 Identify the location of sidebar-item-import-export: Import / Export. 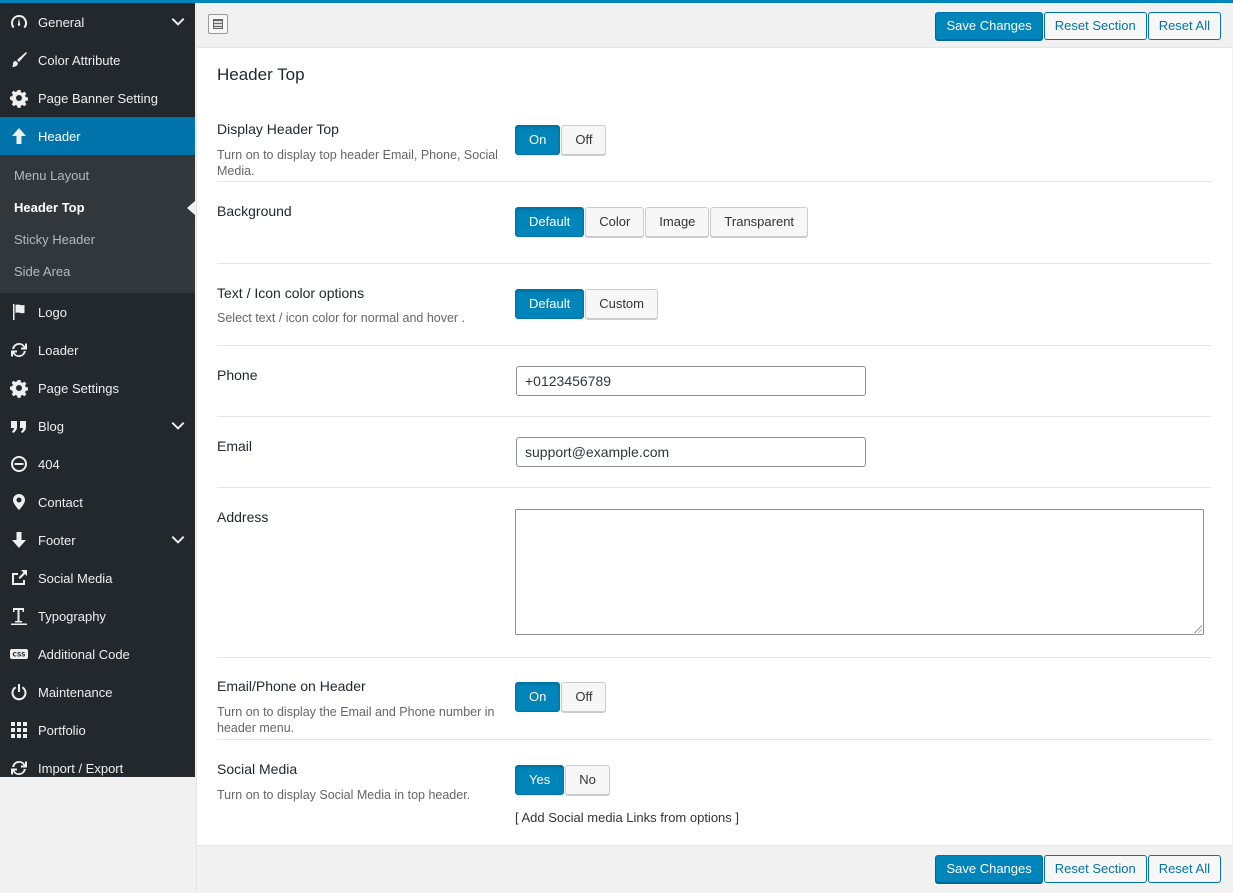
(97, 768).